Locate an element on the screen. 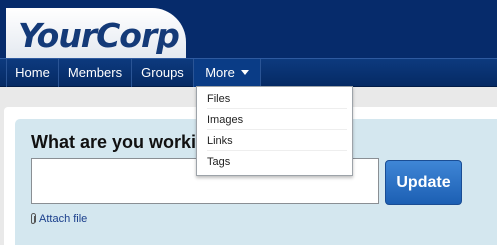  main-nav: Home Members Groups More is located at coordinates (248, 72).